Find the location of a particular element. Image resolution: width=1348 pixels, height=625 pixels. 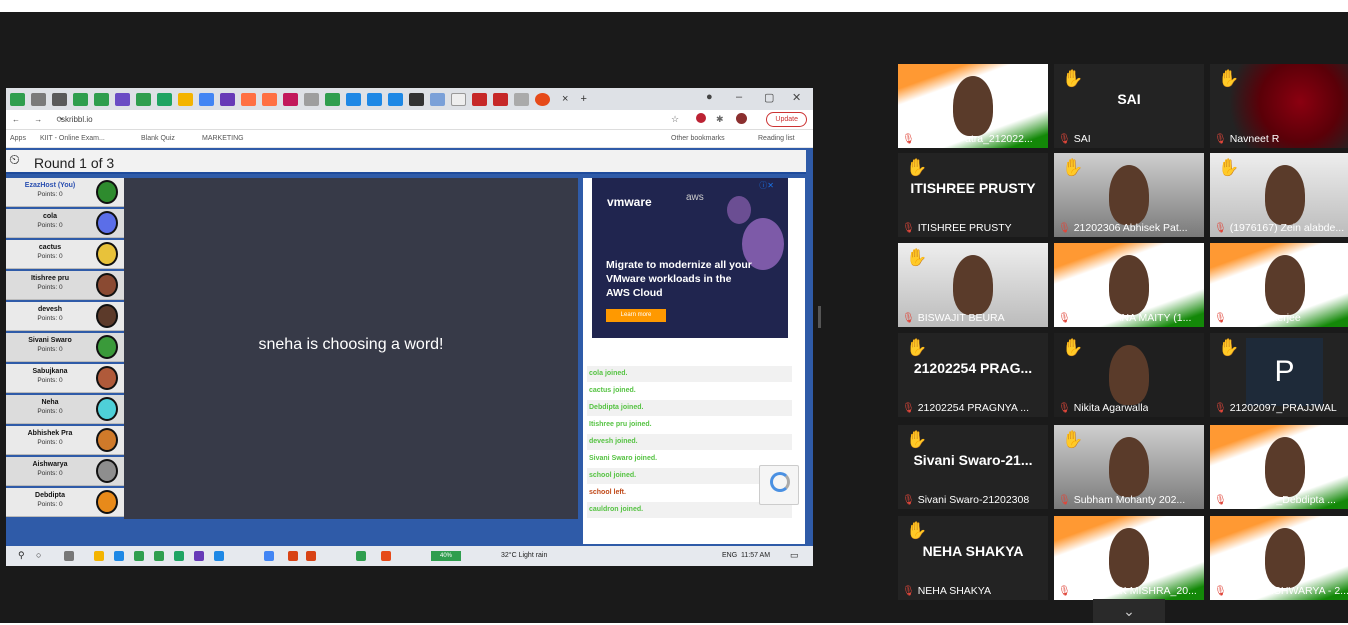

participant-tile: SAI ✋ 🎙 SAI is located at coordinates (1129, 106).